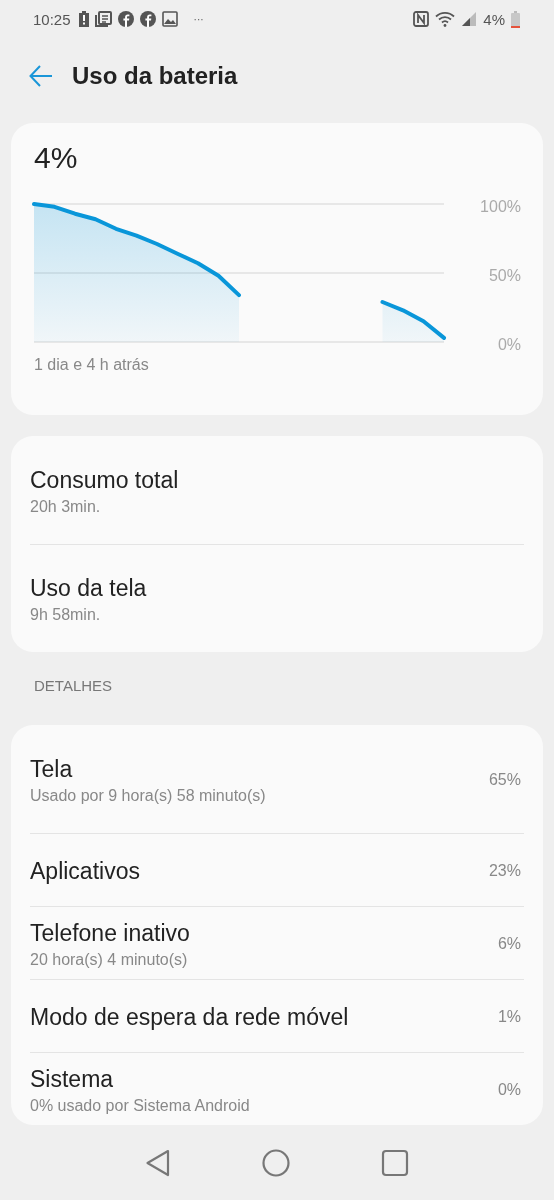 Image resolution: width=554 pixels, height=1200 pixels. What do you see at coordinates (509, 344) in the screenshot?
I see `axis-label: 0%` at bounding box center [509, 344].